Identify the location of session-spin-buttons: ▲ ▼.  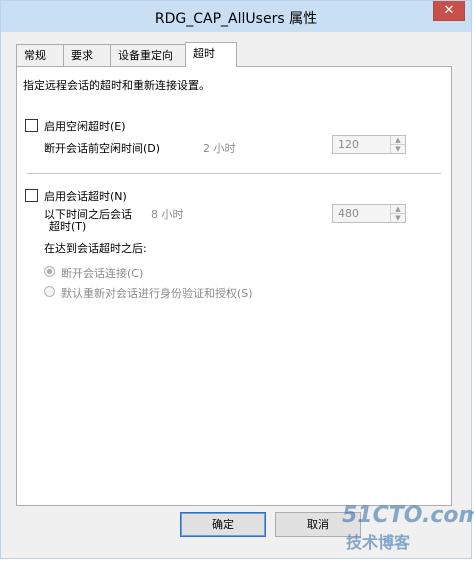
(397, 213).